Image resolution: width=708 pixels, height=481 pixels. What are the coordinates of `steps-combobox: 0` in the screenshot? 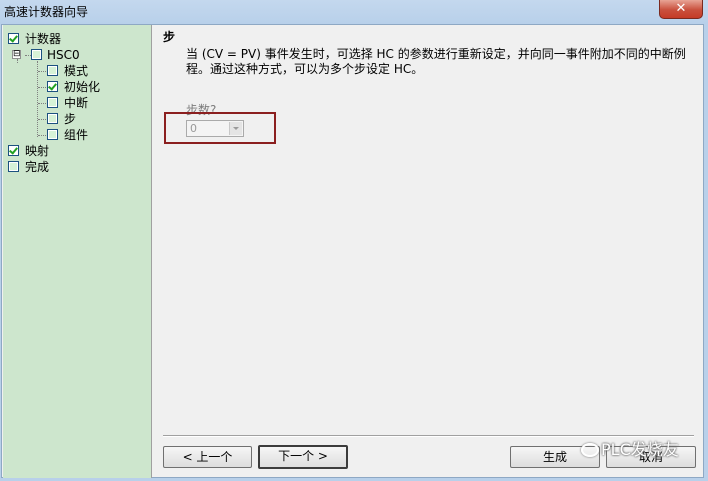 It's located at (215, 128).